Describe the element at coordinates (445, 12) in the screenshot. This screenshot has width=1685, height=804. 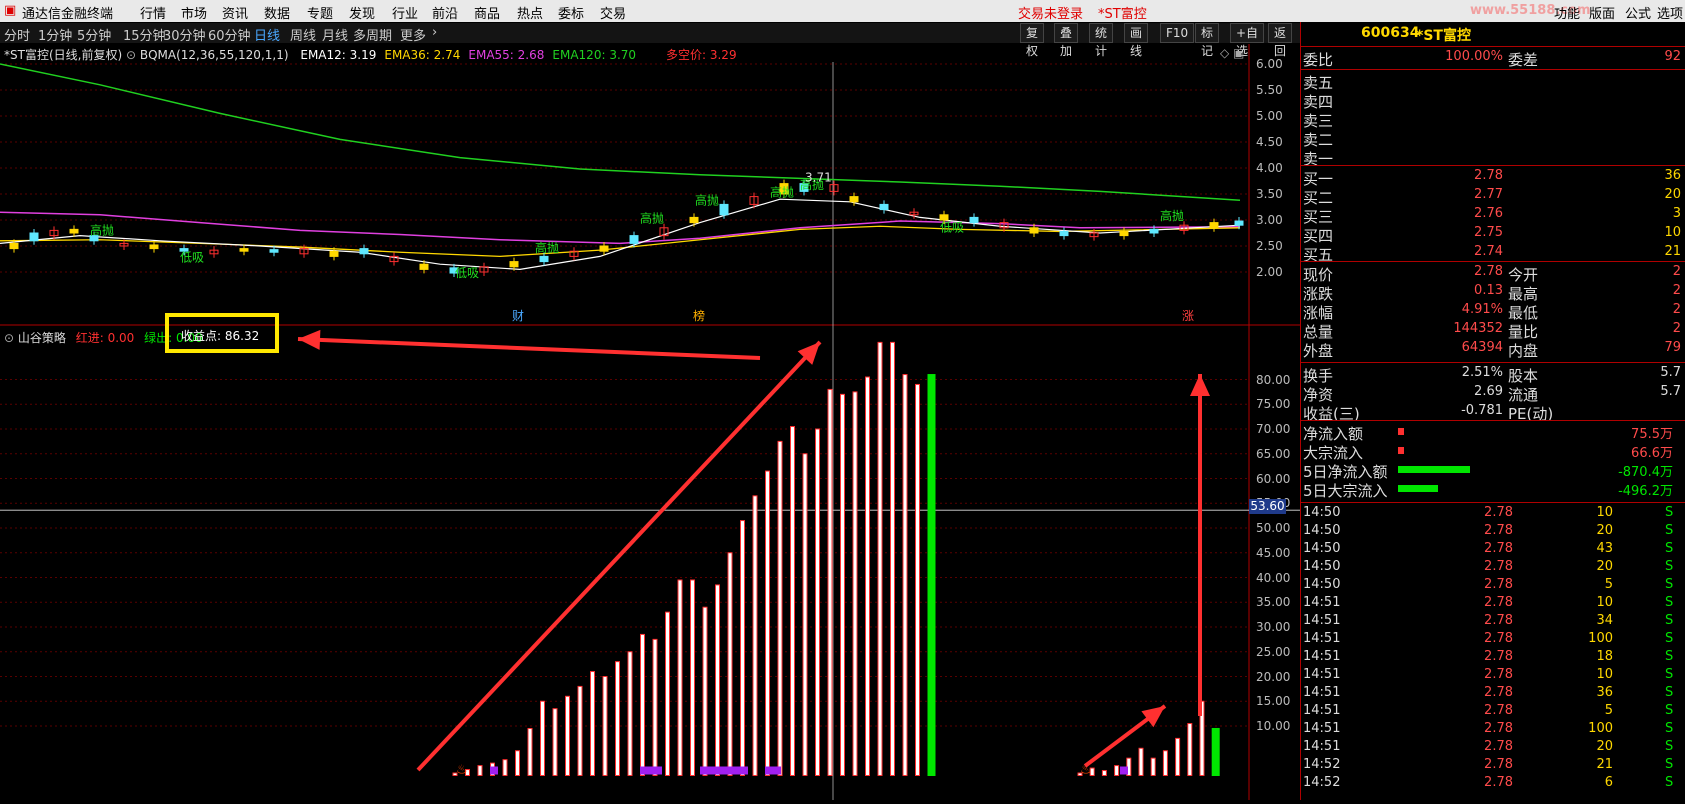
I see `menu-item: 前沿` at that location.